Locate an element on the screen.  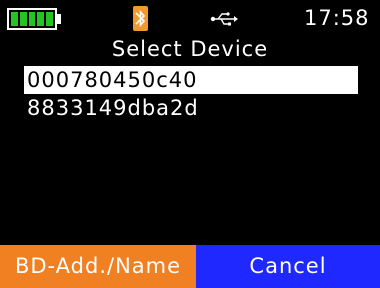
device-item: 8833149dba2d is located at coordinates (191, 108).